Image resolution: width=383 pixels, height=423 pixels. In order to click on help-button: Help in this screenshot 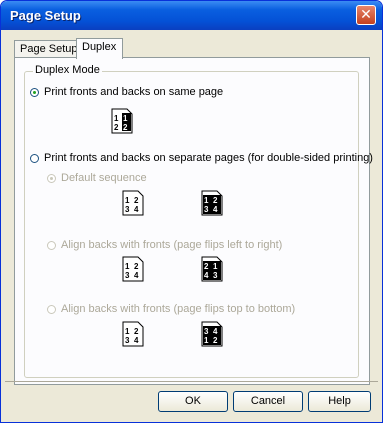, I will do `click(339, 401)`.